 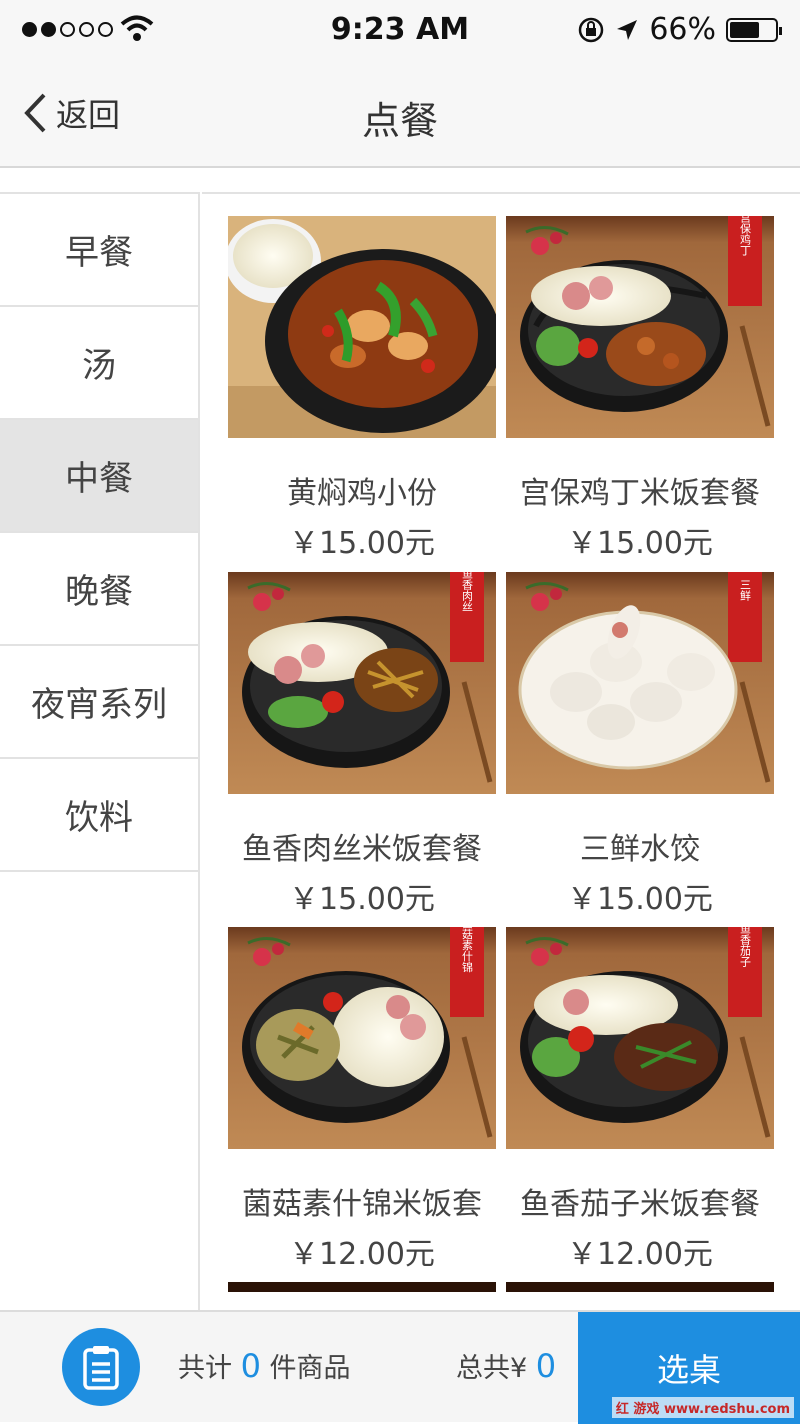 What do you see at coordinates (640, 1038) in the screenshot?
I see `dish-photo: 鱼香茄子` at bounding box center [640, 1038].